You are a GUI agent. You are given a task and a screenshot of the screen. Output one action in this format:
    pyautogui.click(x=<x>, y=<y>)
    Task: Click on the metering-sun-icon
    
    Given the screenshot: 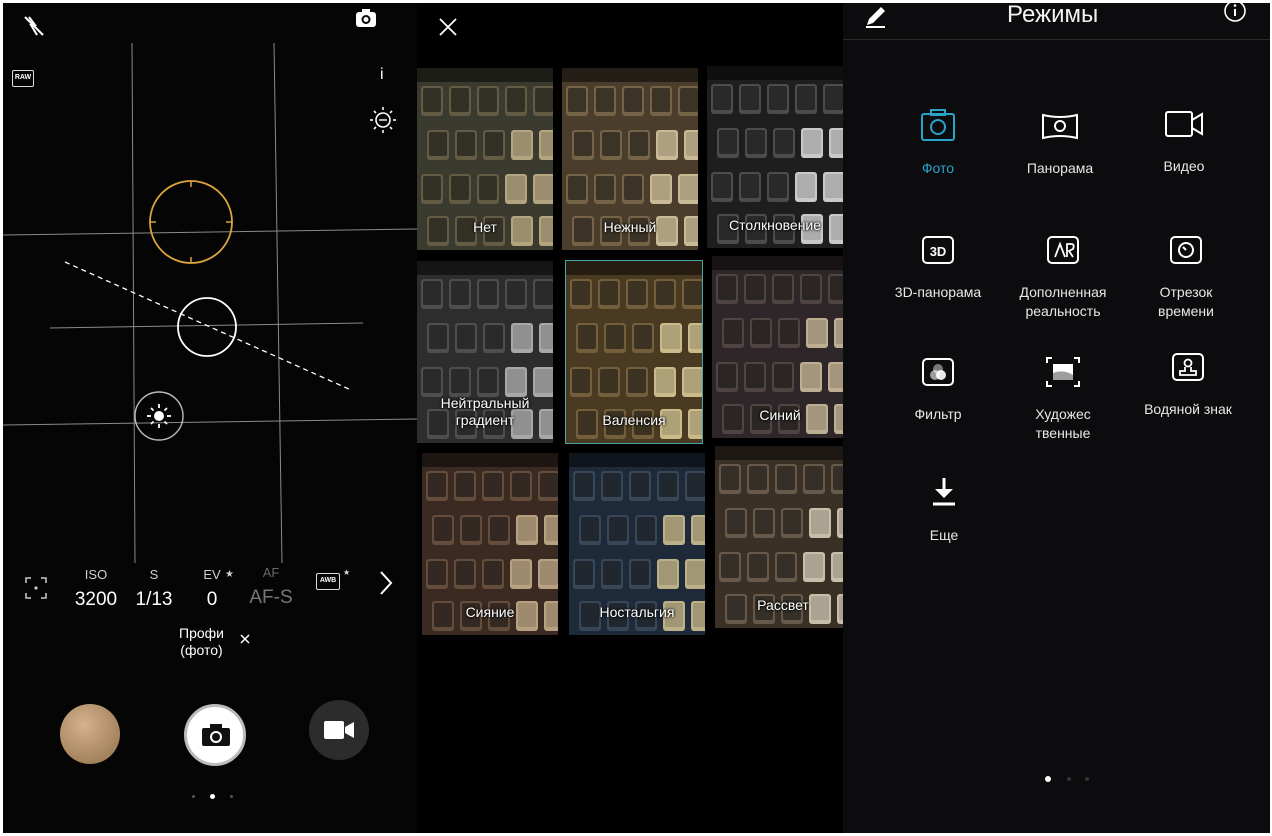 What is the action you would take?
    pyautogui.click(x=159, y=416)
    